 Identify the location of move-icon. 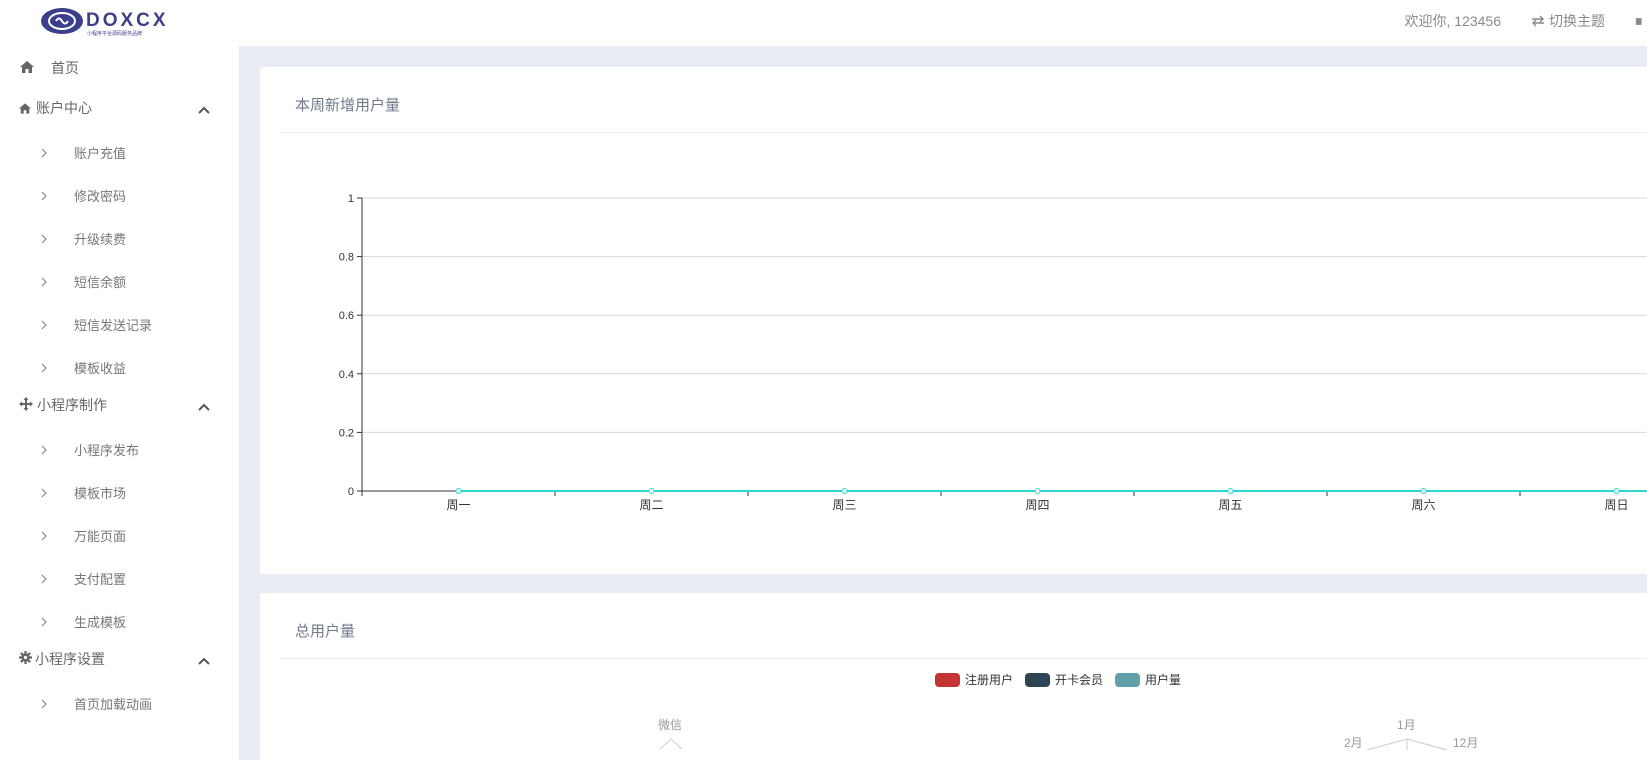
(26, 405).